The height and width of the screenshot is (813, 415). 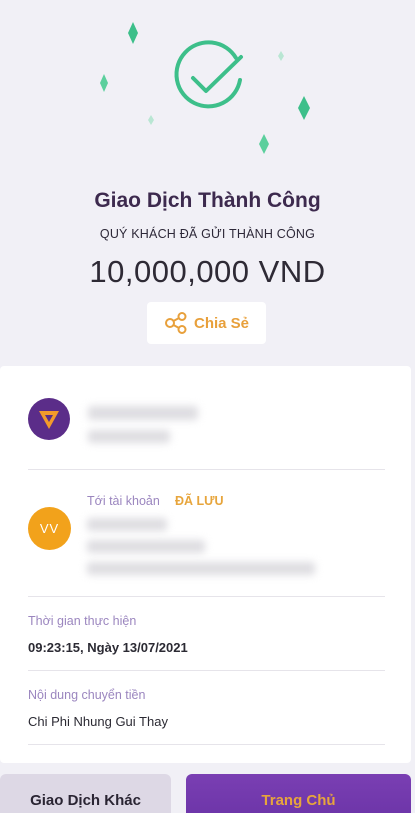 What do you see at coordinates (49, 528) in the screenshot?
I see `recipient-avatar: VV` at bounding box center [49, 528].